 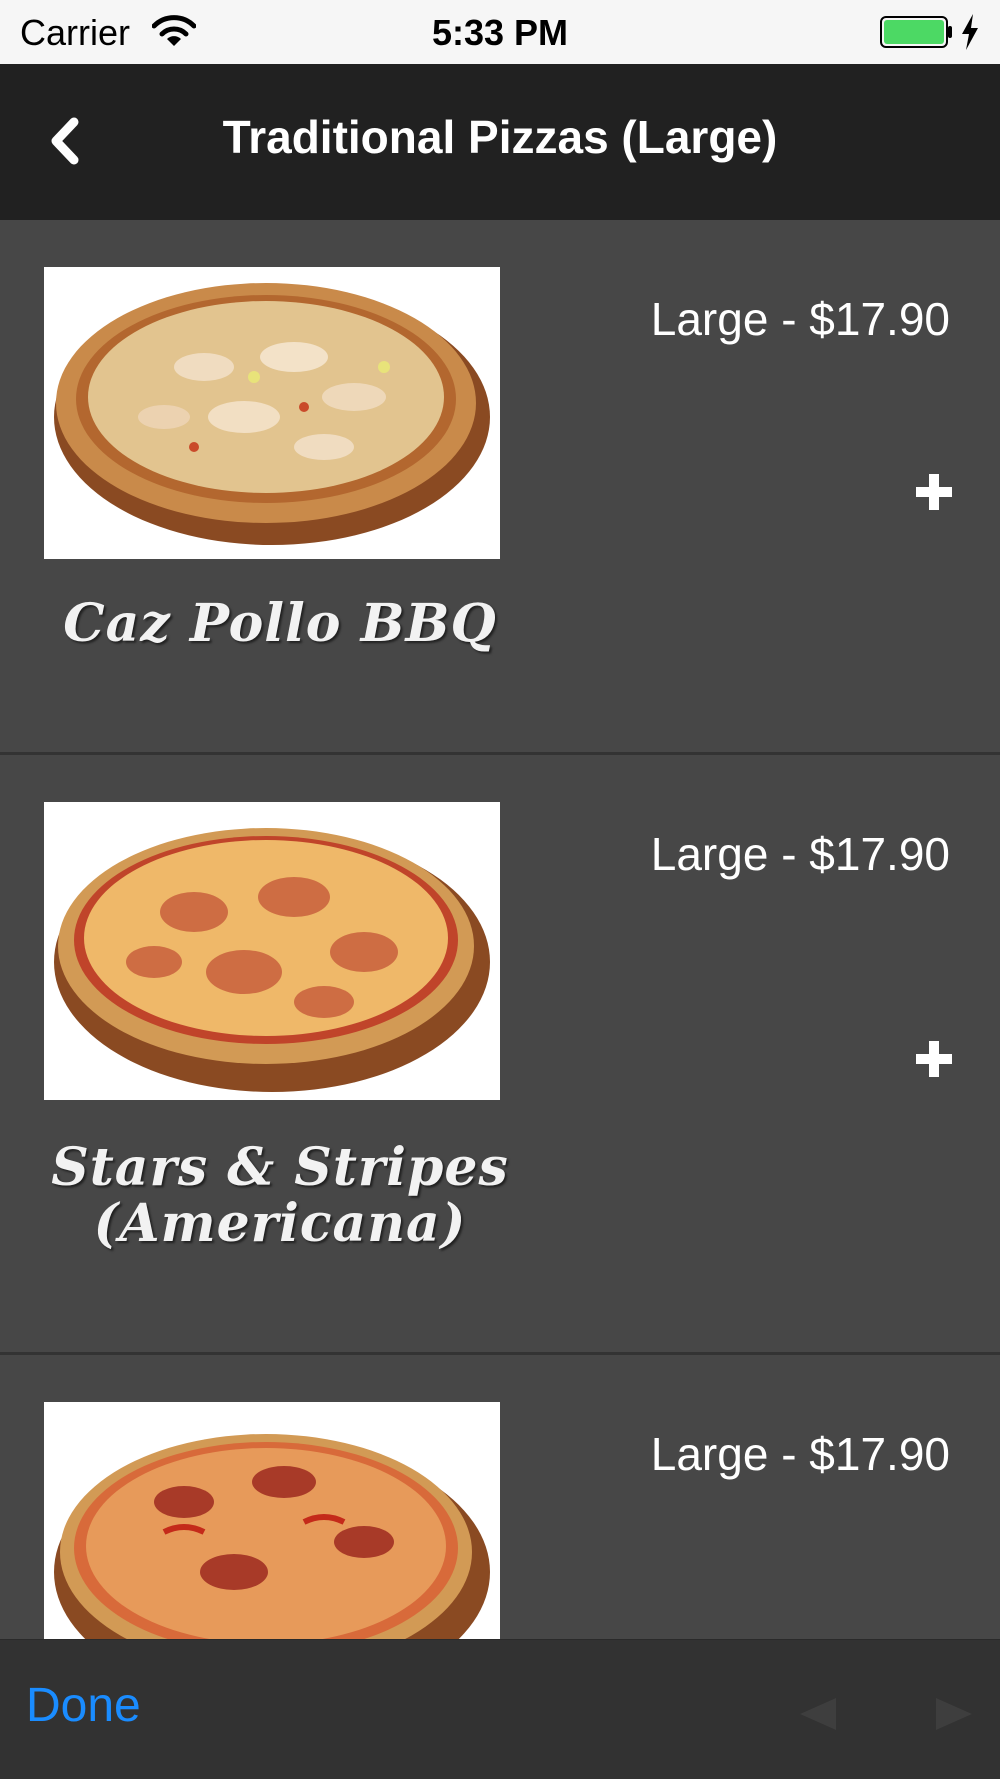 I want to click on navigation-bar: Traditional Pizzas (Large), so click(x=500, y=142).